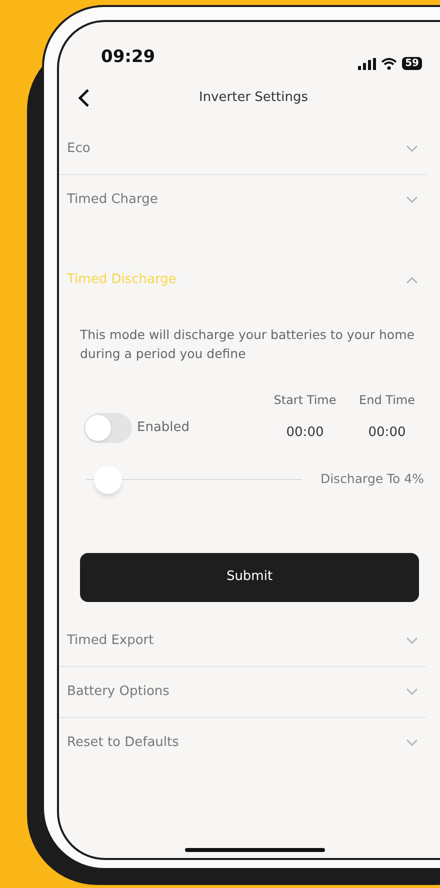  I want to click on section-title: Timed Charge, so click(112, 200).